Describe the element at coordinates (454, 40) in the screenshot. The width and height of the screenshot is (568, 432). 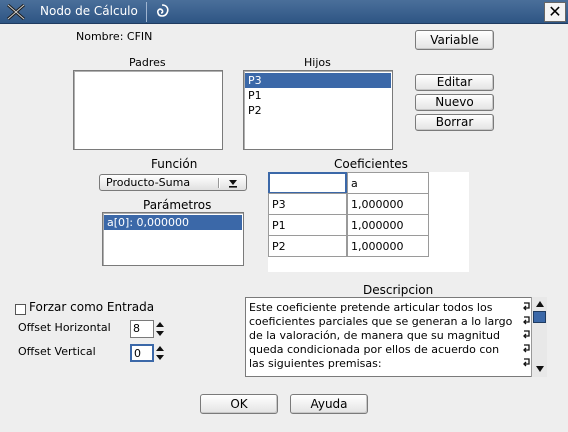
I see `variable-button: Variable` at that location.